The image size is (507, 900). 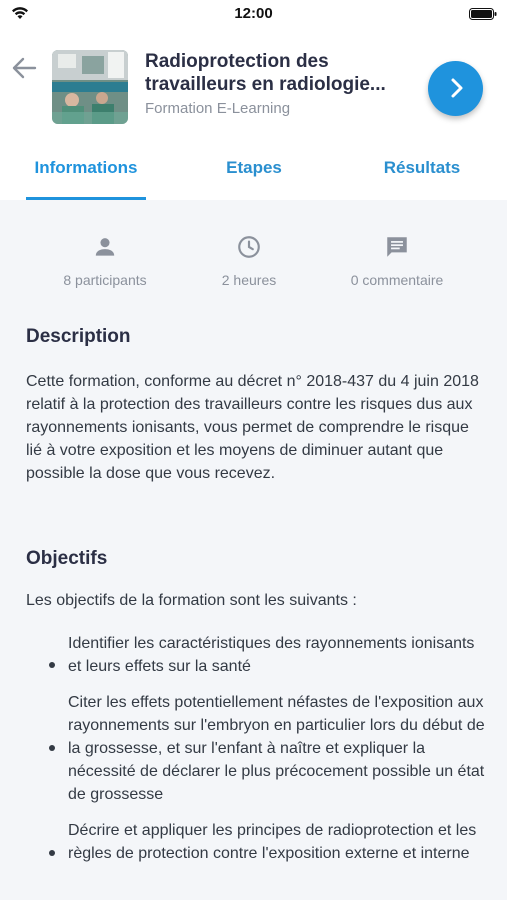 What do you see at coordinates (105, 261) in the screenshot?
I see `participants-stat: 8 participants` at bounding box center [105, 261].